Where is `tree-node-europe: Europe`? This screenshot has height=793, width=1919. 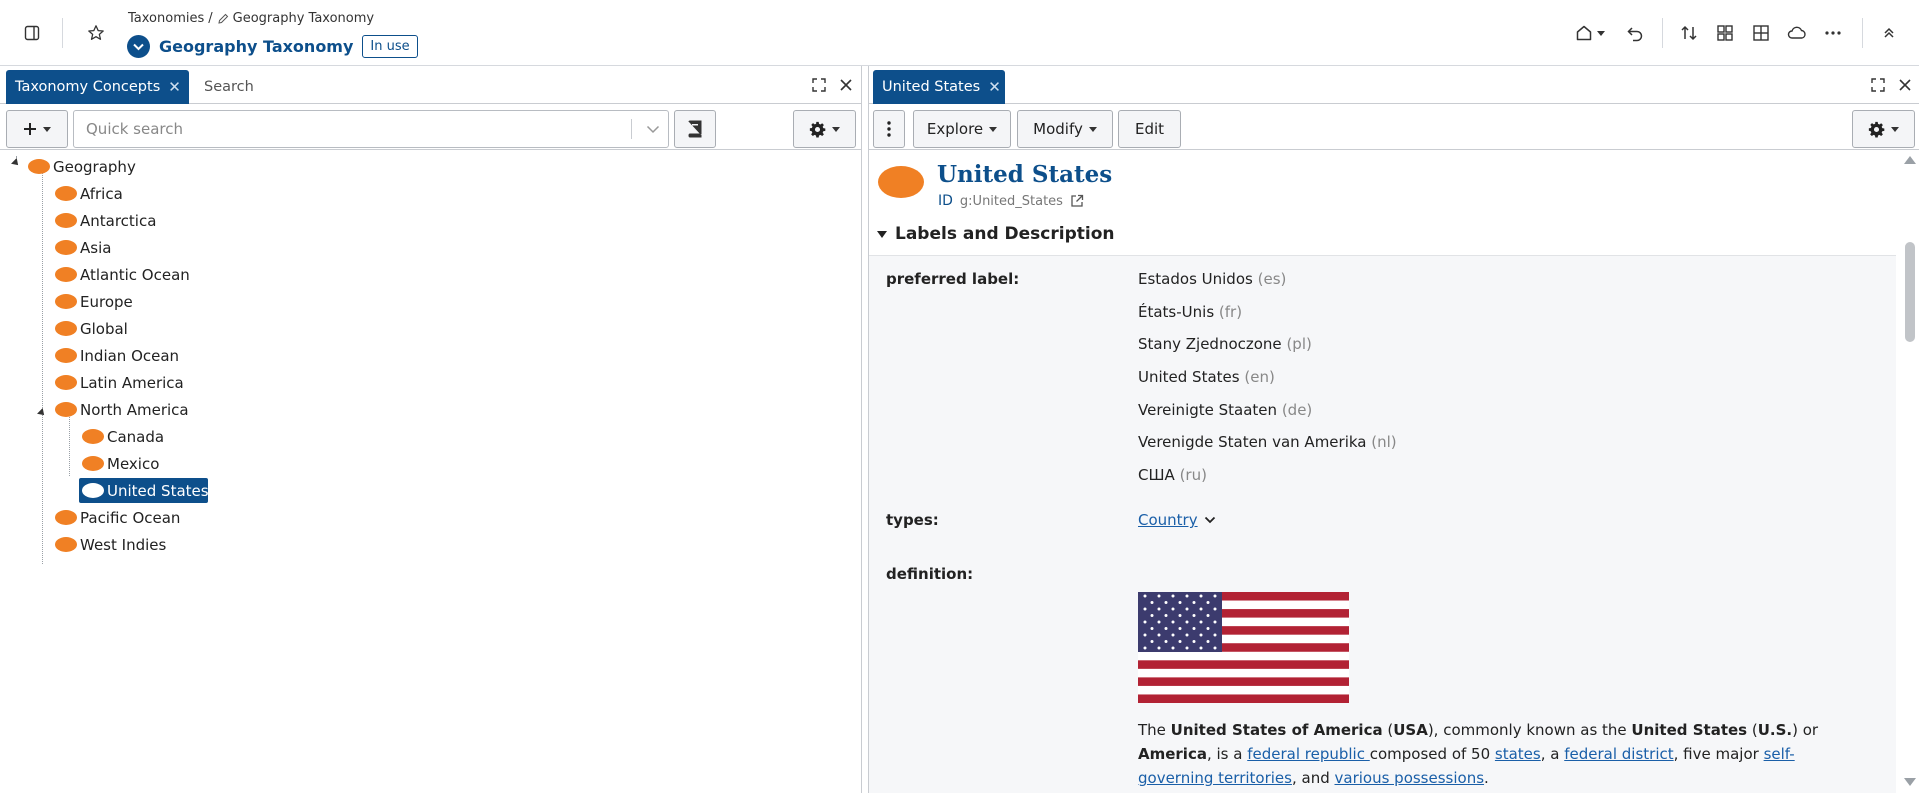
tree-node-europe: Europe is located at coordinates (94, 301).